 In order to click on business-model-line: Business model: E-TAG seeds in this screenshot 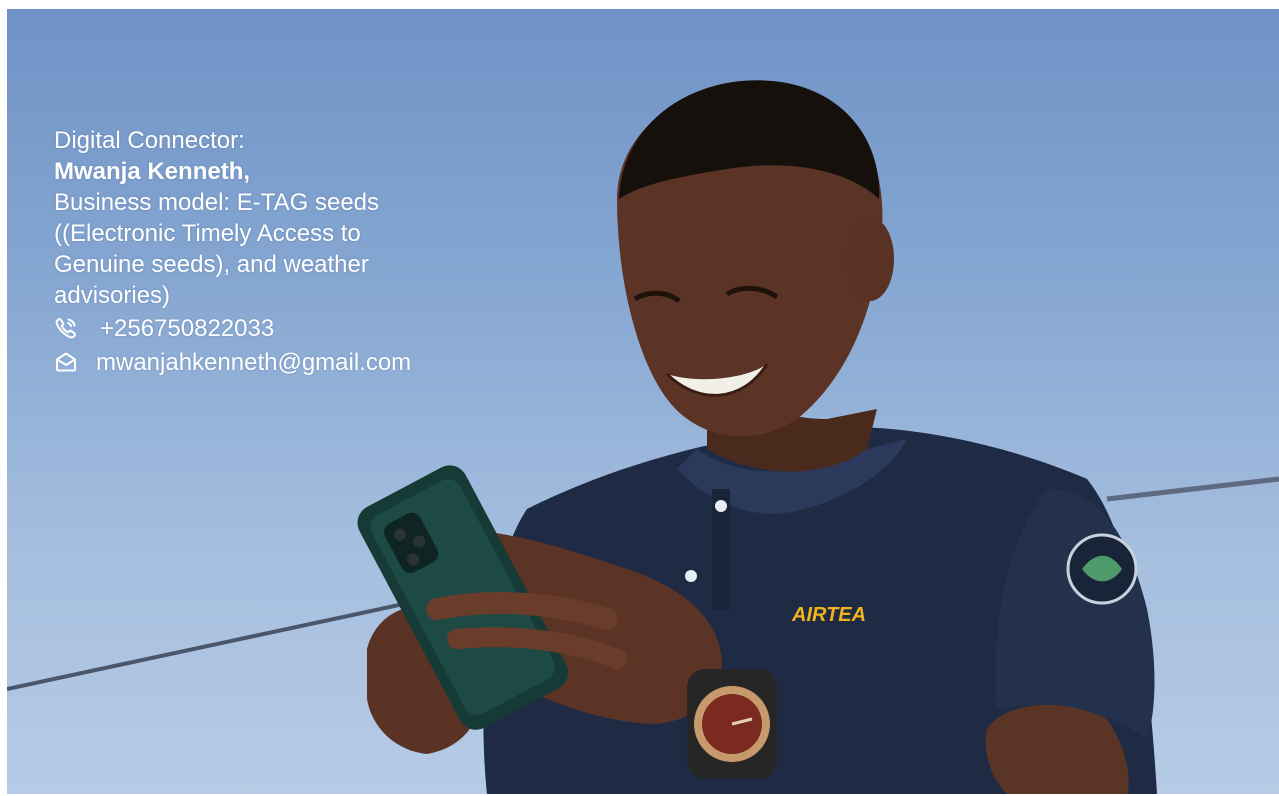, I will do `click(217, 202)`.